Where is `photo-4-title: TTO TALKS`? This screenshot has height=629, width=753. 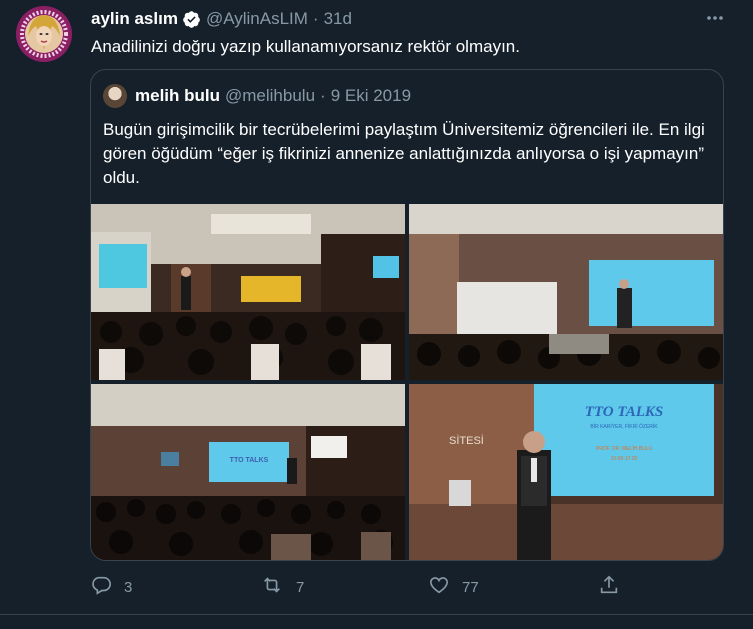
photo-4-title: TTO TALKS is located at coordinates (624, 412).